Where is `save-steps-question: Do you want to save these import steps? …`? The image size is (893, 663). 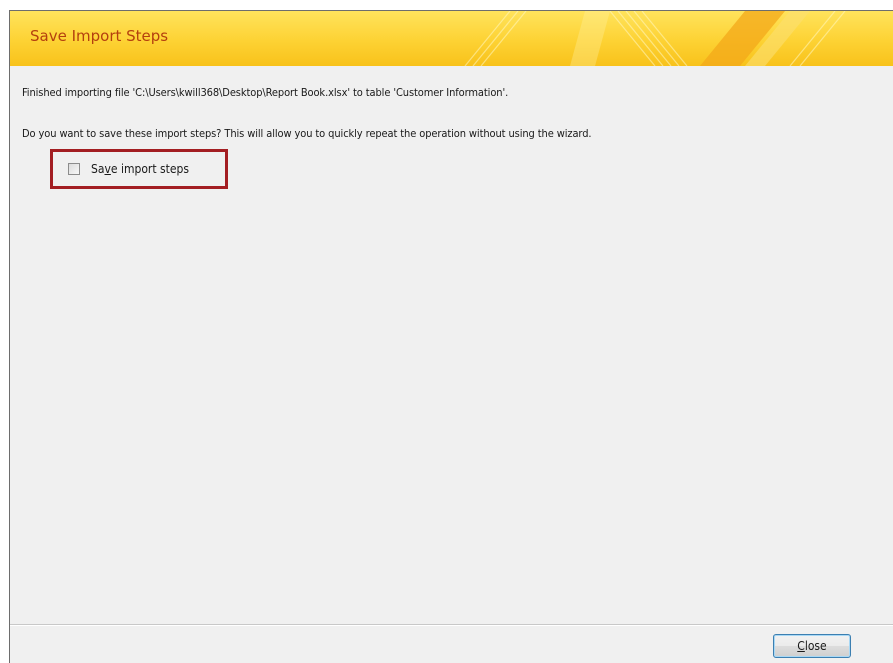
save-steps-question: Do you want to save these import steps? … is located at coordinates (307, 133).